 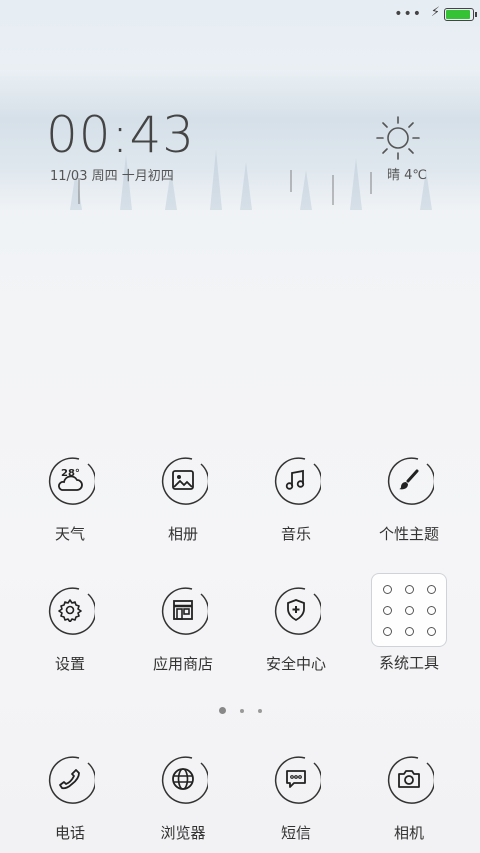 I want to click on phone-icon, so click(x=70, y=779).